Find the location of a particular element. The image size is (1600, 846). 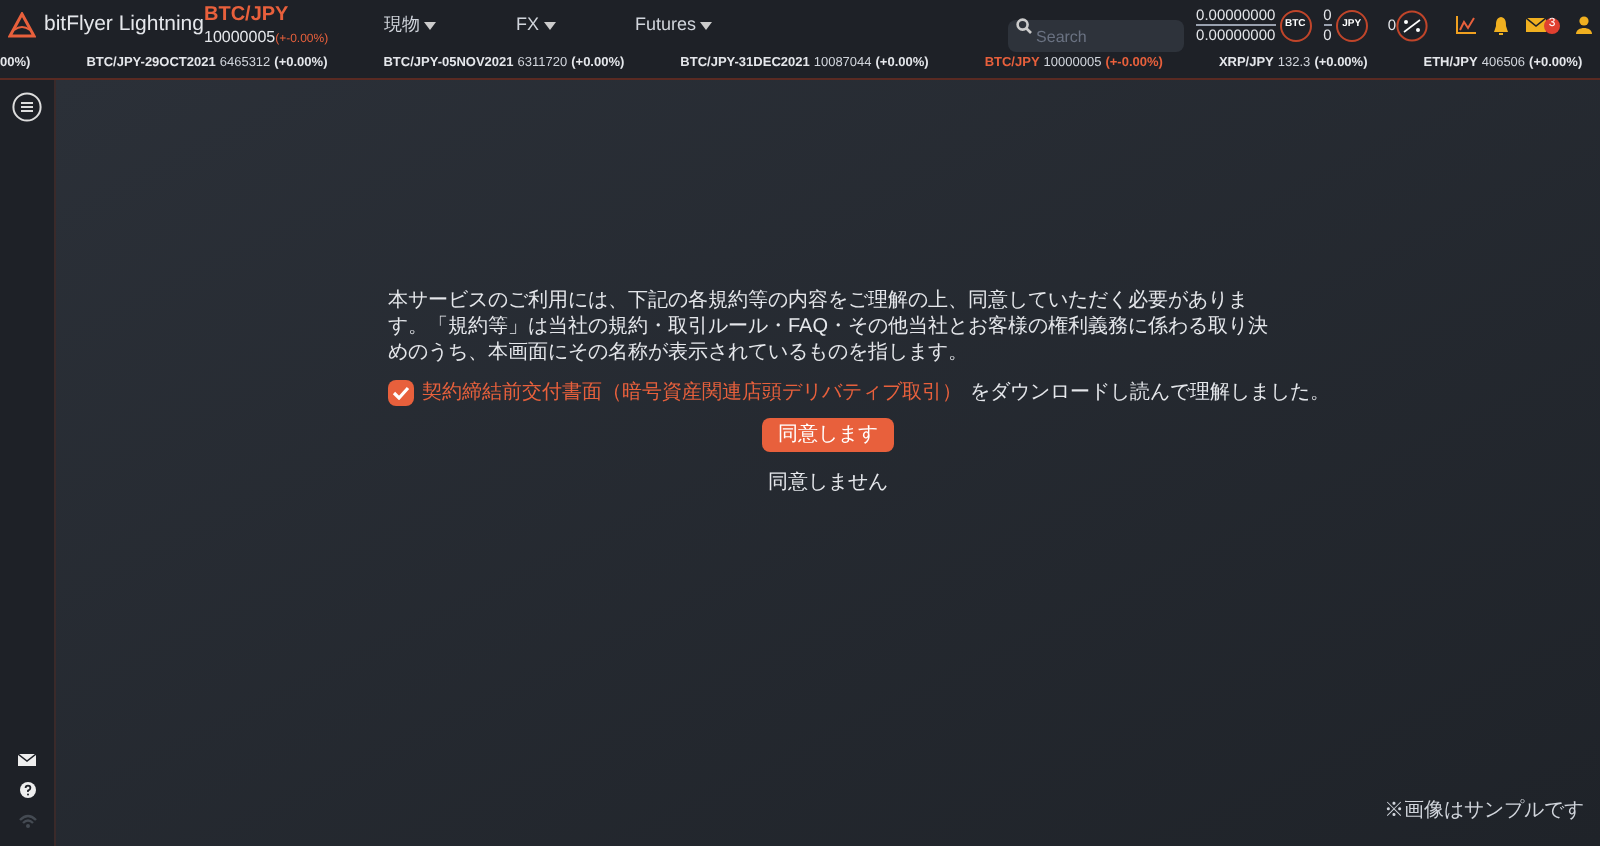

sample-note: ※画像はサンプルです is located at coordinates (1484, 811).